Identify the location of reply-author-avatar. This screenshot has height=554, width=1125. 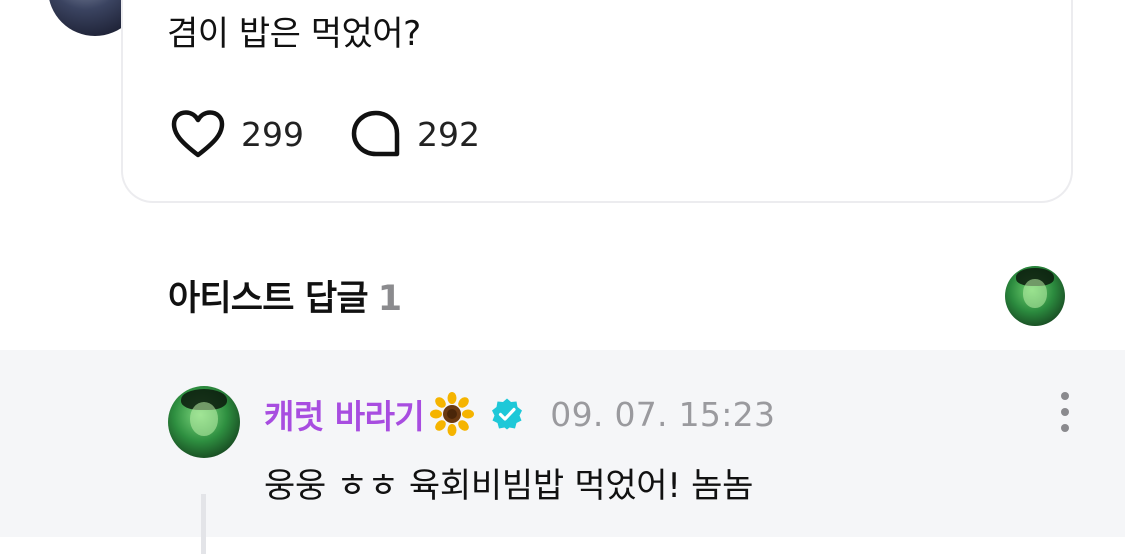
(204, 422).